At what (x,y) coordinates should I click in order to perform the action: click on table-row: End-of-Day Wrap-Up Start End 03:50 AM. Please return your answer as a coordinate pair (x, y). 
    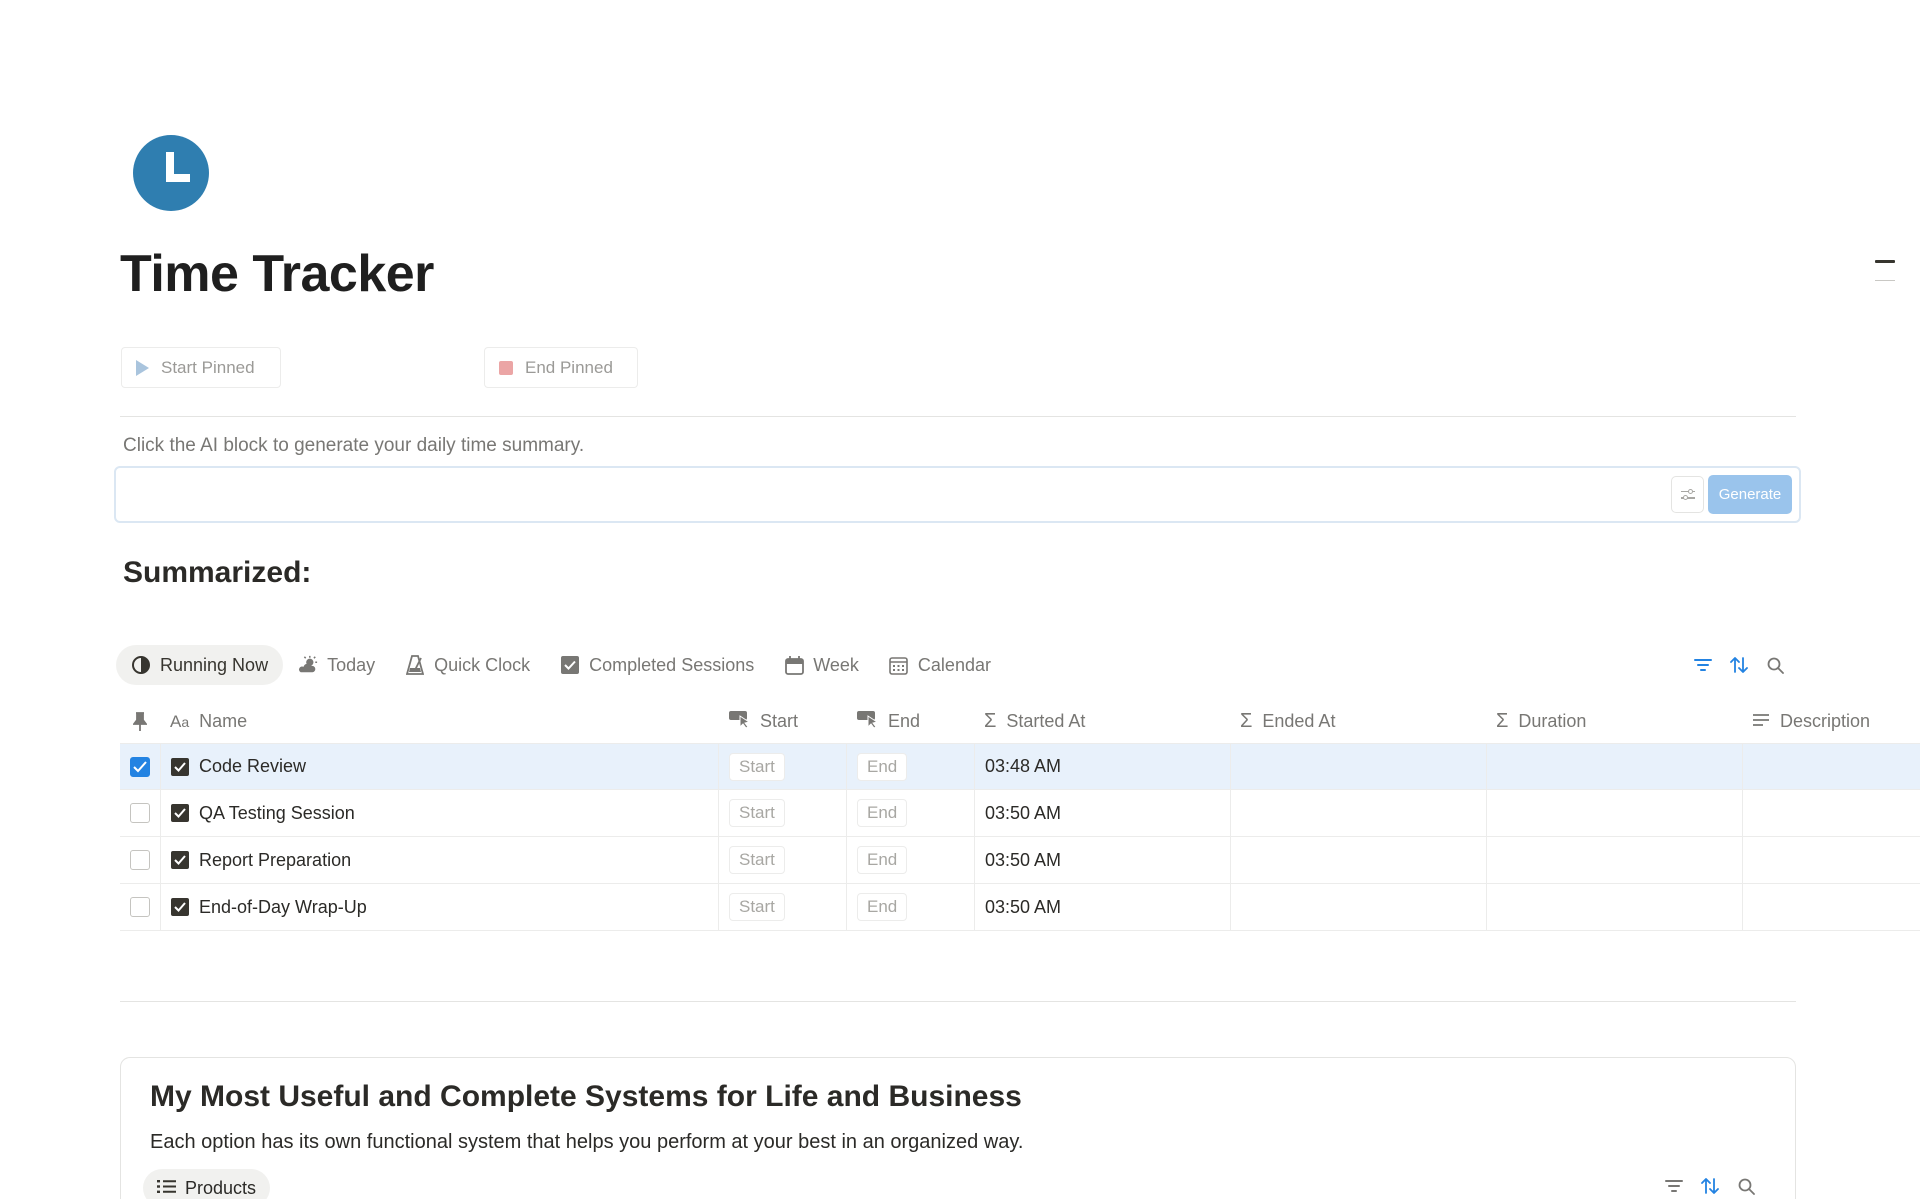
    Looking at the image, I should click on (1020, 907).